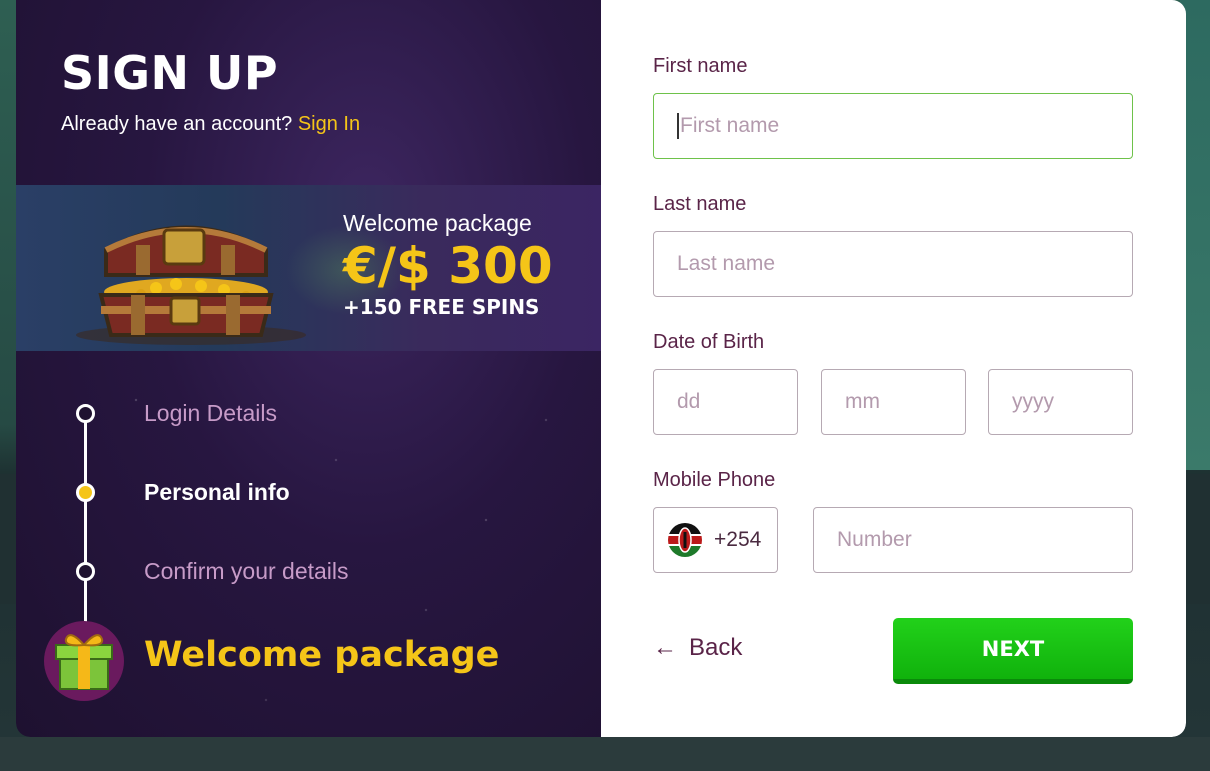  I want to click on step-welcome-package: Welcome package, so click(322, 655).